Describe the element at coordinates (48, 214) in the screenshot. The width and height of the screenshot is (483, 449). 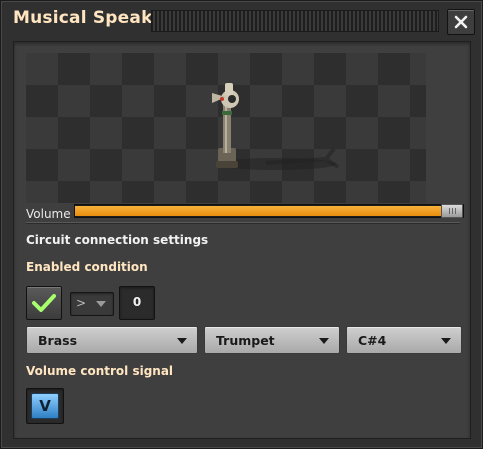
I see `volume-label: Volume` at that location.